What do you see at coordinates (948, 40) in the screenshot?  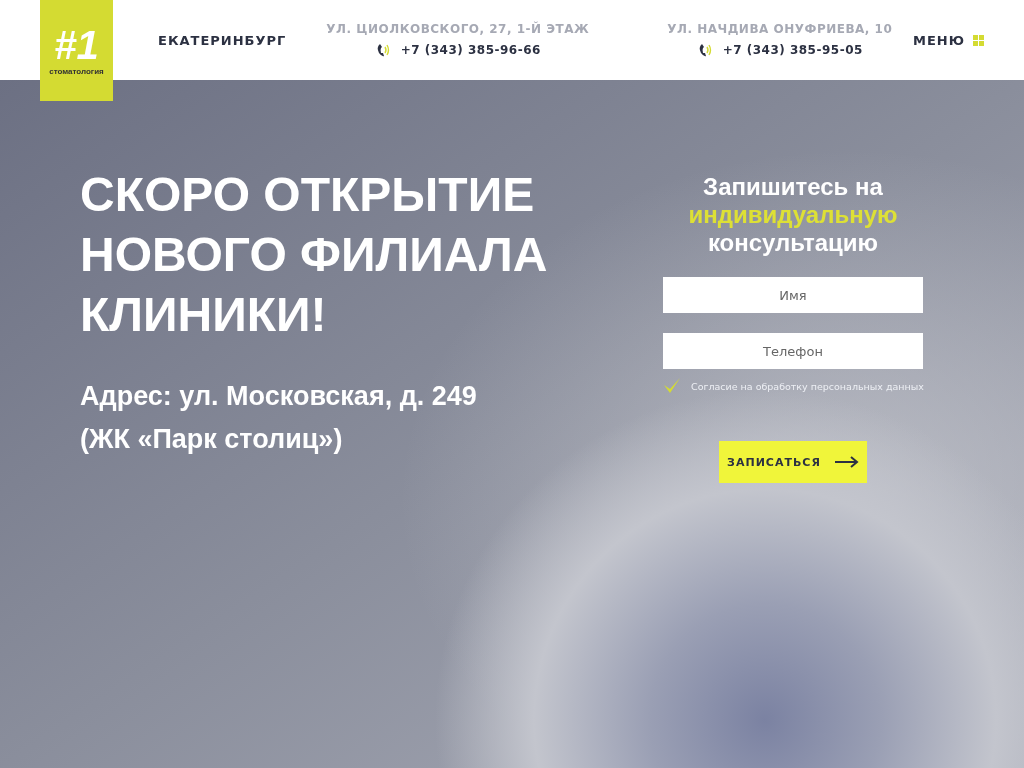 I see `menu-button: МЕНЮ` at bounding box center [948, 40].